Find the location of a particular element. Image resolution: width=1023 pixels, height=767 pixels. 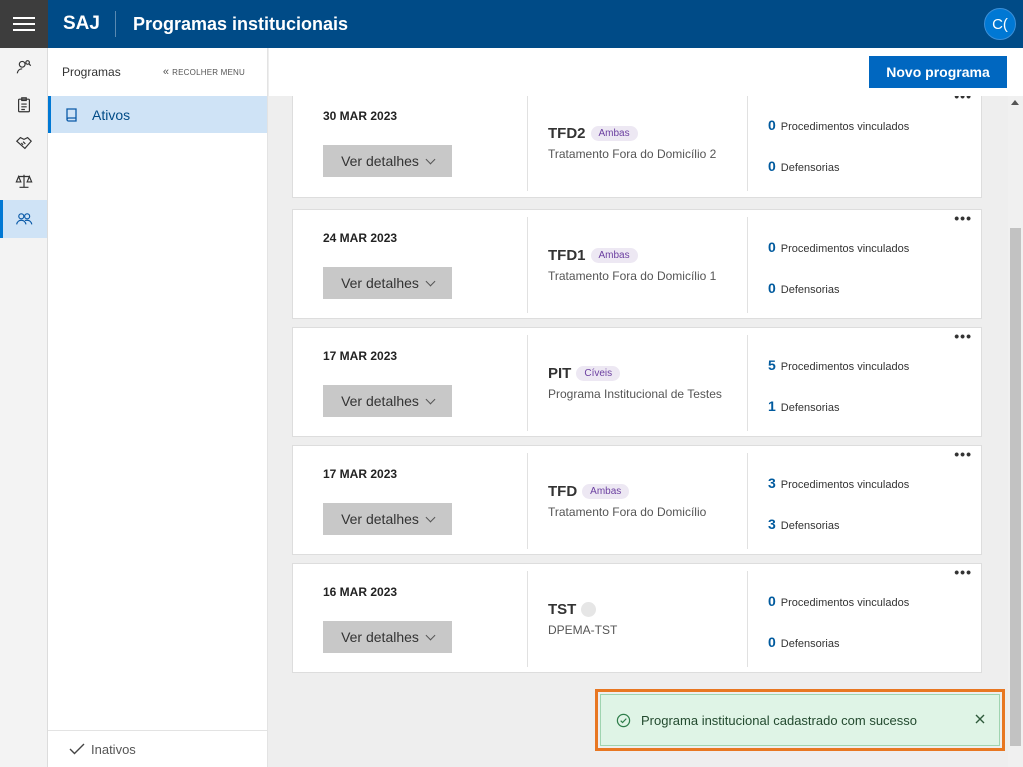

scales-icon is located at coordinates (23, 181).